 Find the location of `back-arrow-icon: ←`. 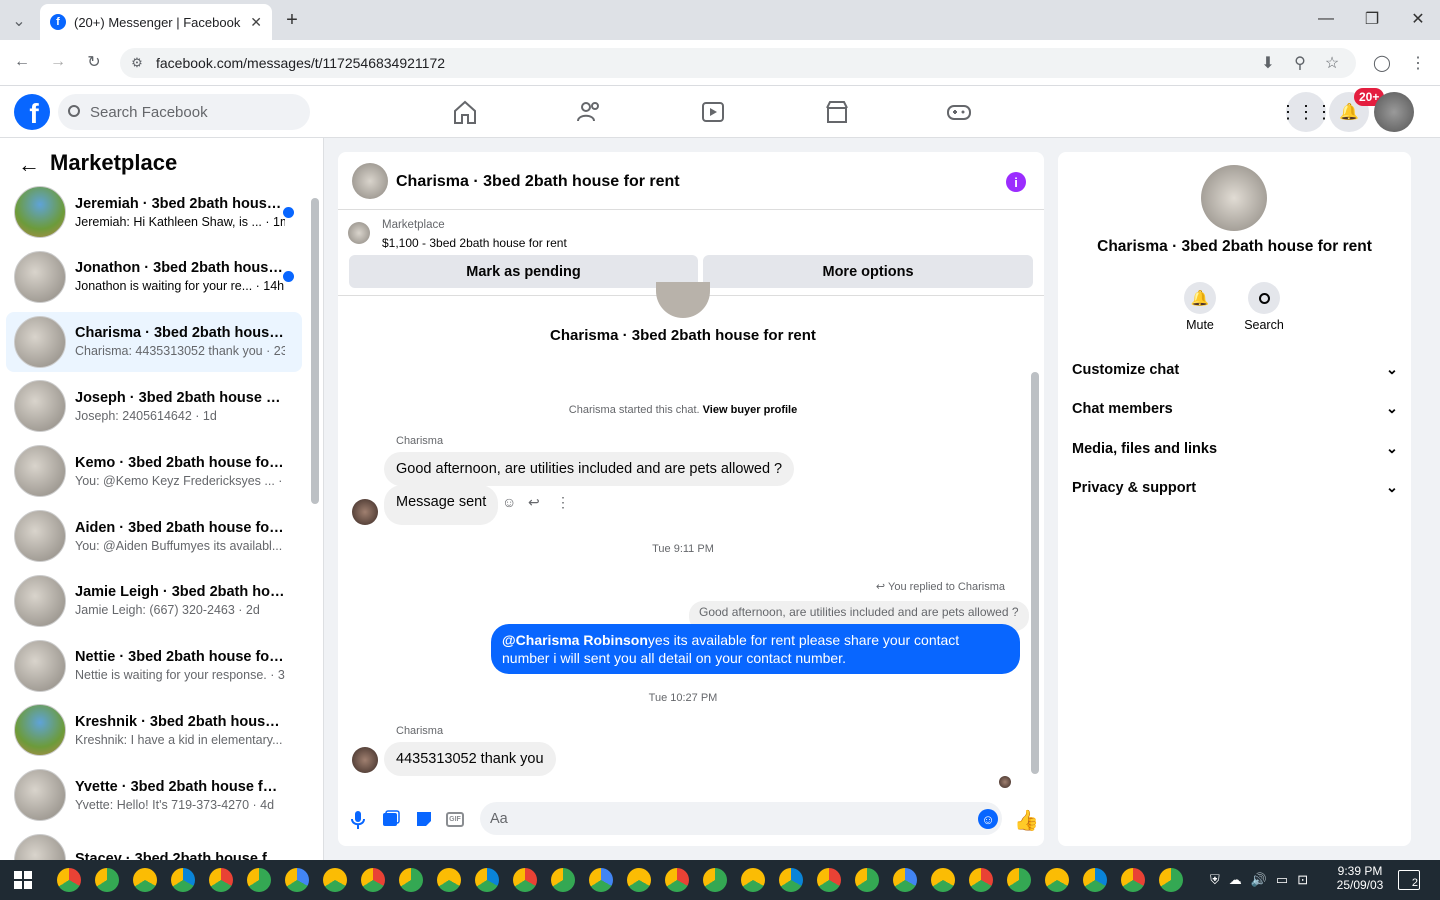

back-arrow-icon: ← is located at coordinates (29, 165).